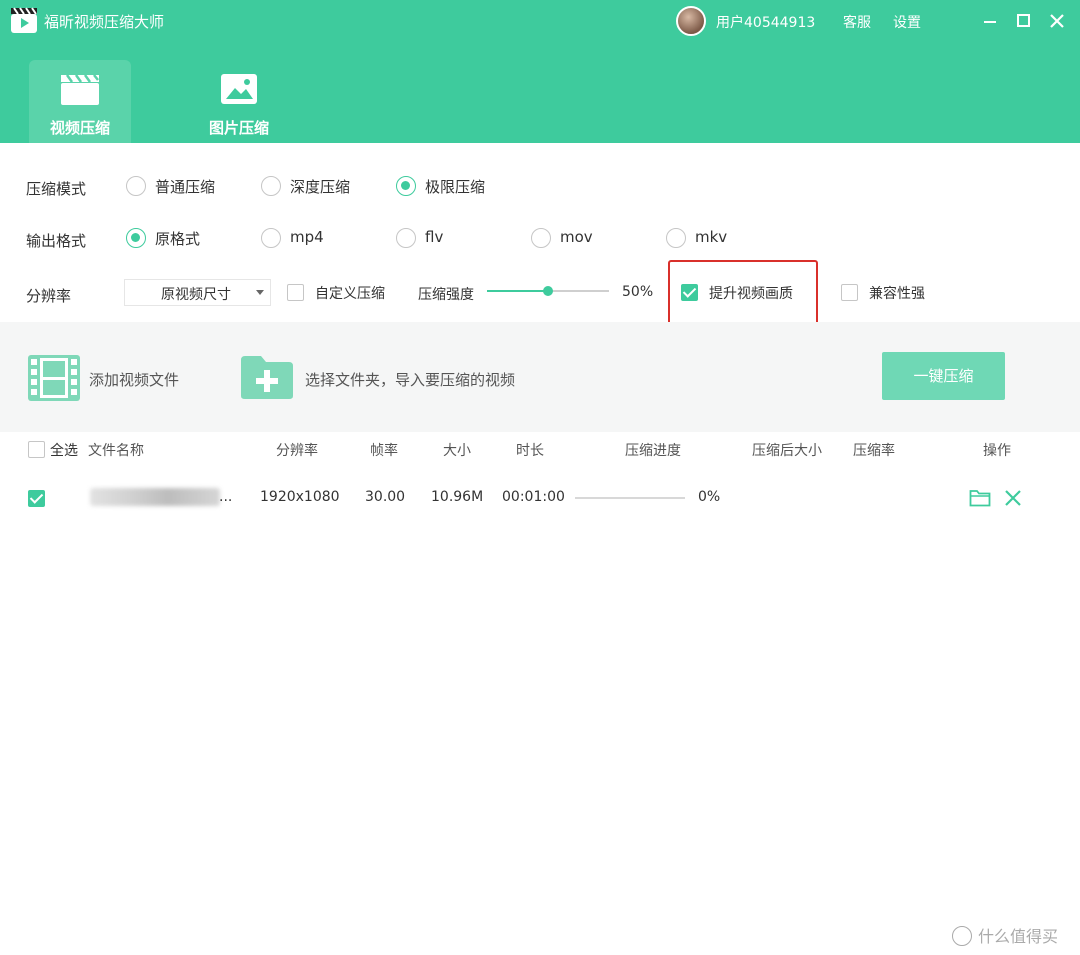 This screenshot has height=955, width=1080. Describe the element at coordinates (907, 22) in the screenshot. I see `settings-link: 设置` at that location.